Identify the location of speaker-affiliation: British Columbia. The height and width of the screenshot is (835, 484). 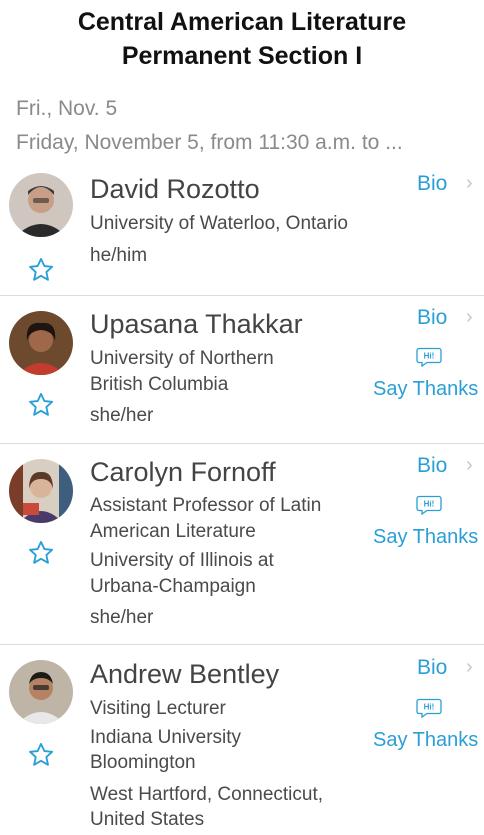
(159, 384).